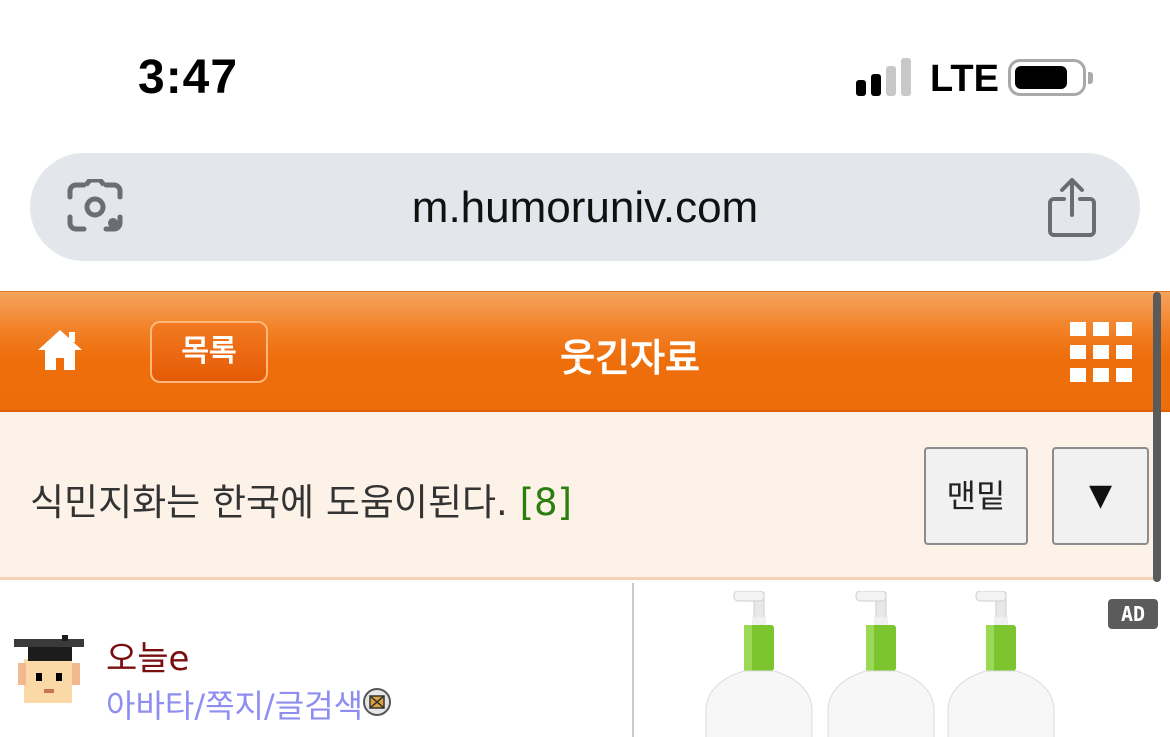 The height and width of the screenshot is (737, 1170). Describe the element at coordinates (317, 660) in the screenshot. I see `author-panel: 오늘e 아바타/쪽지/글검색` at that location.